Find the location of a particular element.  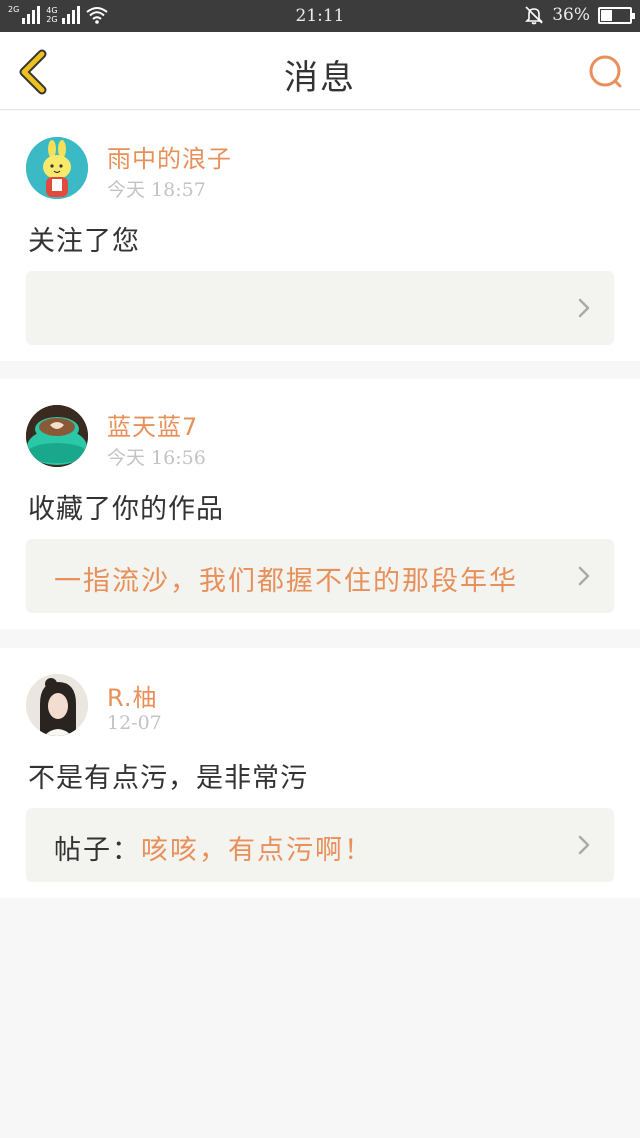

battery-icon is located at coordinates (616, 15).